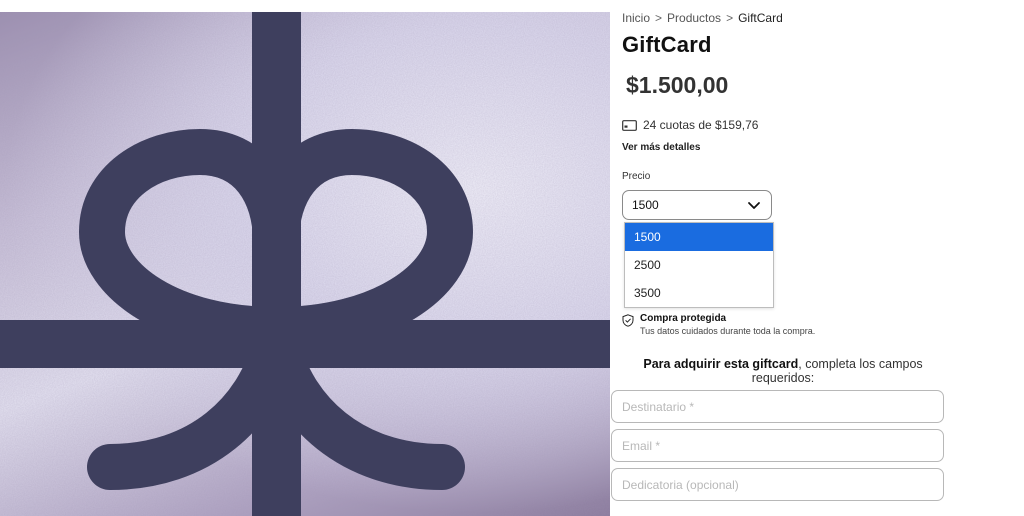 The width and height of the screenshot is (1024, 516). I want to click on price-option: 1500, so click(699, 237).